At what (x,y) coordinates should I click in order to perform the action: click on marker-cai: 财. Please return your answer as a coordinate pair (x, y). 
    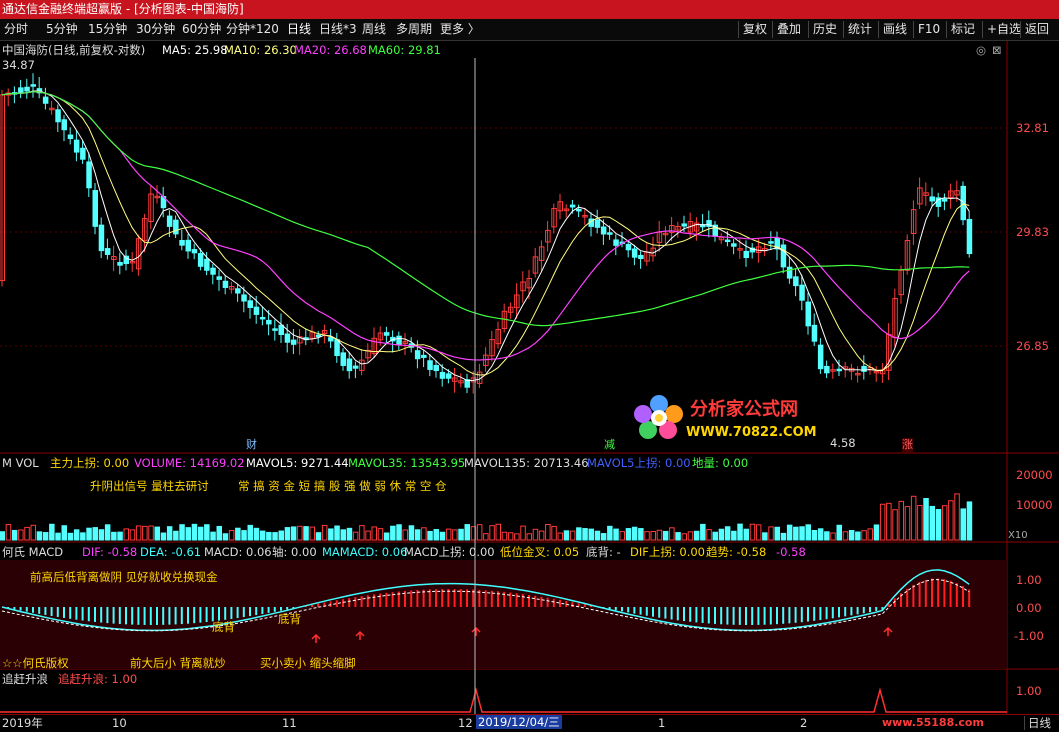
    Looking at the image, I should click on (251, 445).